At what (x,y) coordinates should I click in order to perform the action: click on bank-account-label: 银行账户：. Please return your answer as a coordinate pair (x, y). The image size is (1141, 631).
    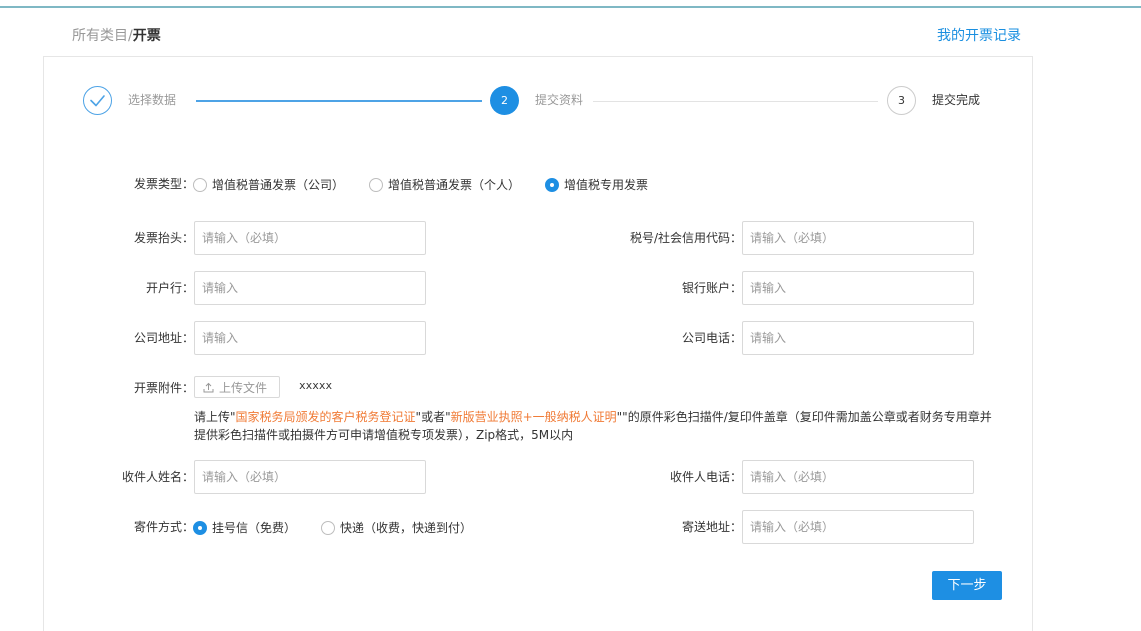
    Looking at the image, I should click on (711, 288).